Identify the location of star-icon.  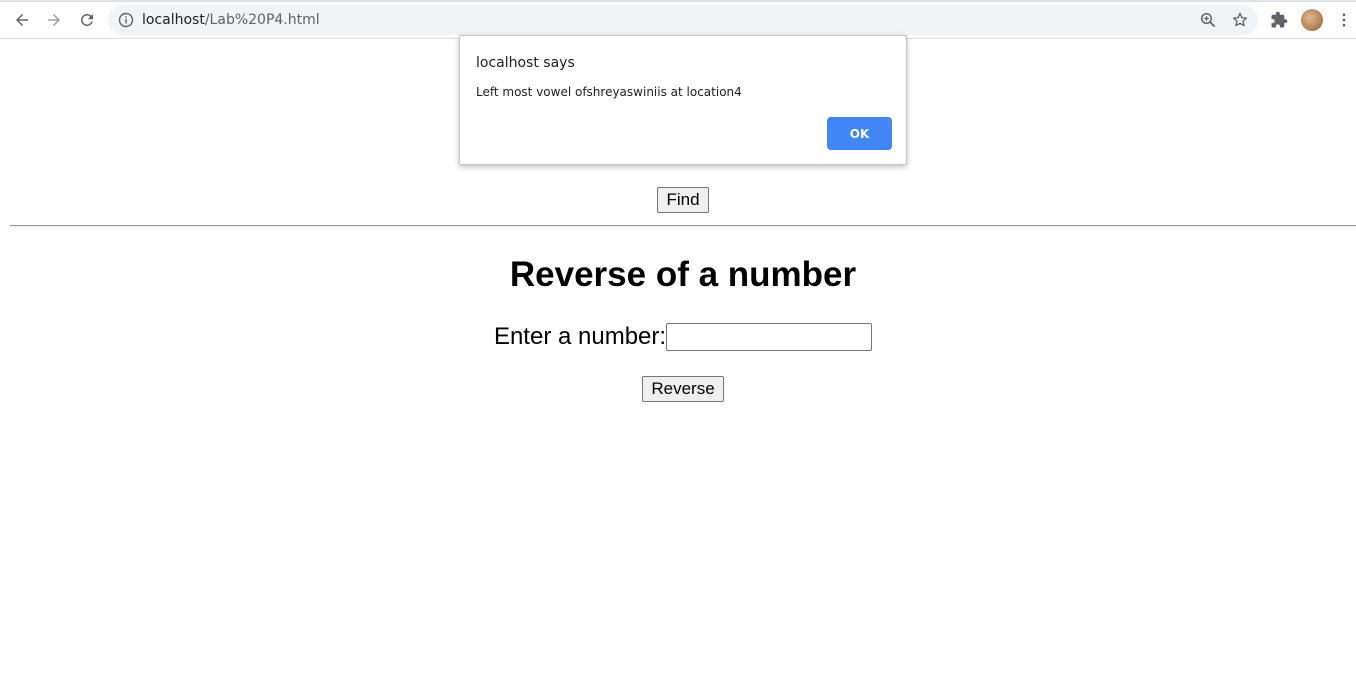
(1240, 20).